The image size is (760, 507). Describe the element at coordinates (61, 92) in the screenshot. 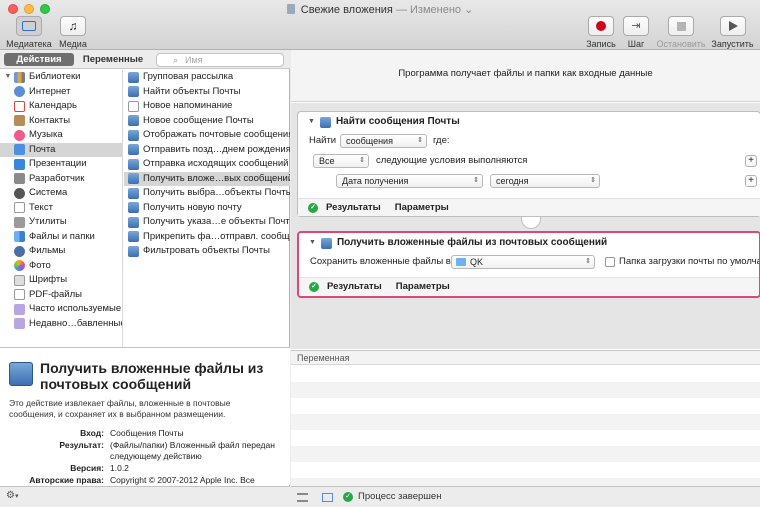

I see `library-item: Интернет` at that location.